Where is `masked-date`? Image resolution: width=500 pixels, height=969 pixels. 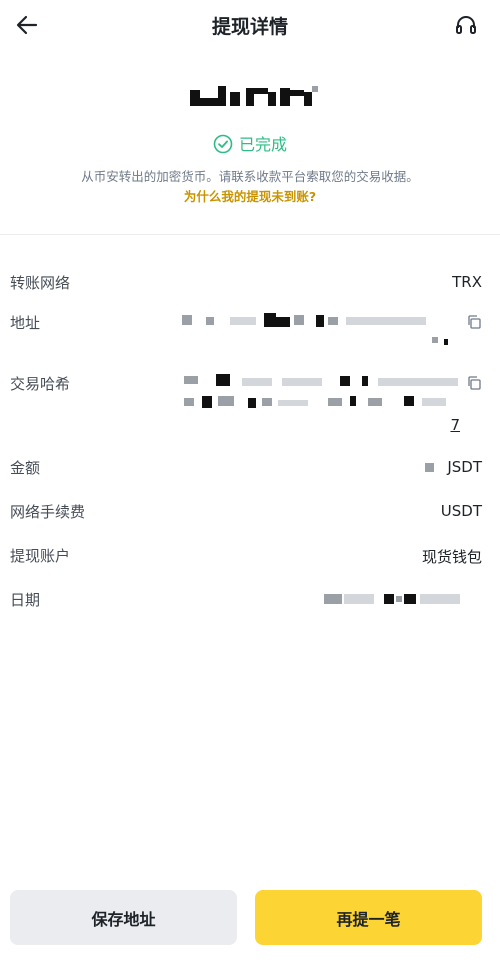 masked-date is located at coordinates (394, 599).